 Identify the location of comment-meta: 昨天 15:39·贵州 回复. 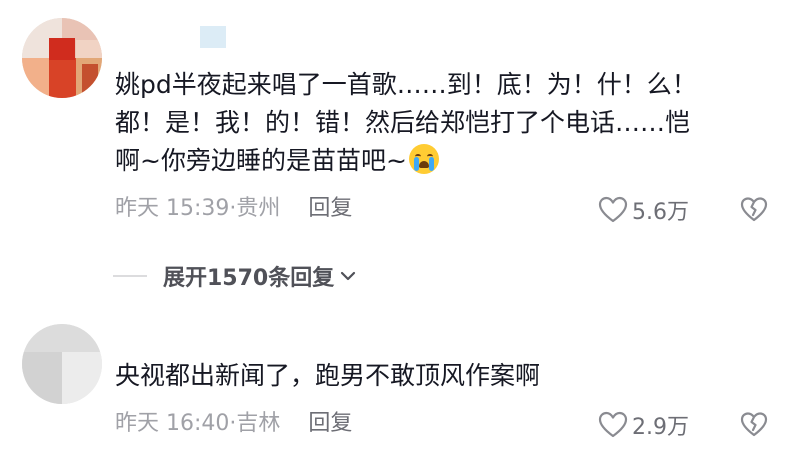
(233, 209).